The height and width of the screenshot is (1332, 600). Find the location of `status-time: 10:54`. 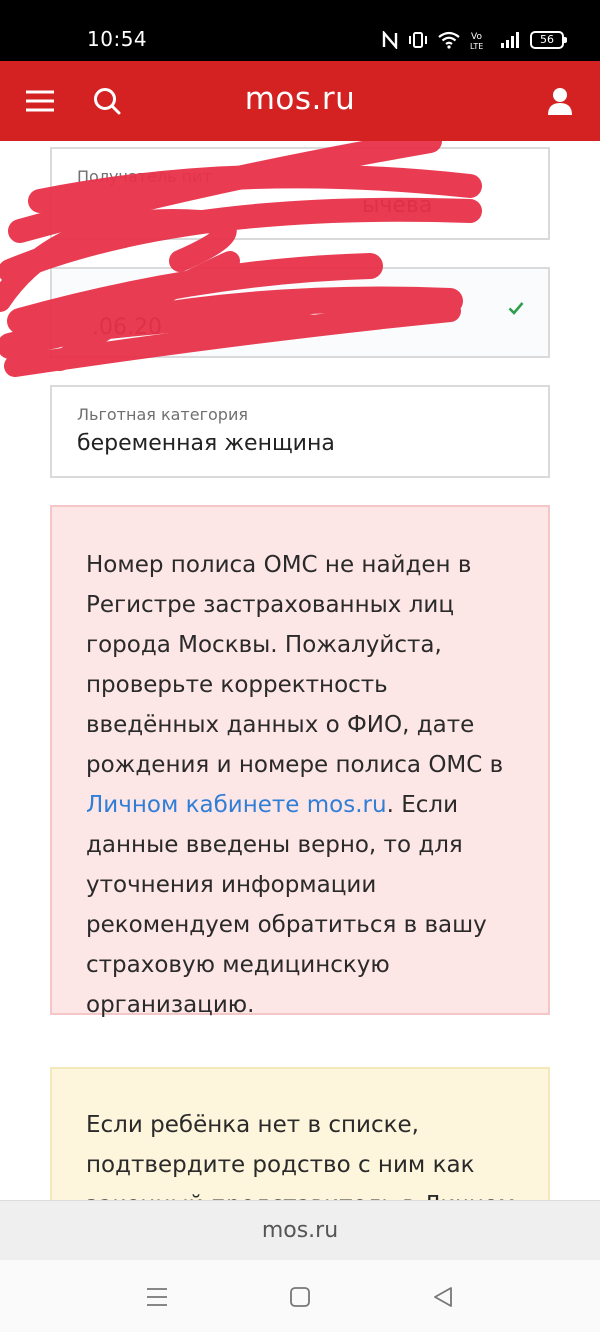

status-time: 10:54 is located at coordinates (117, 39).